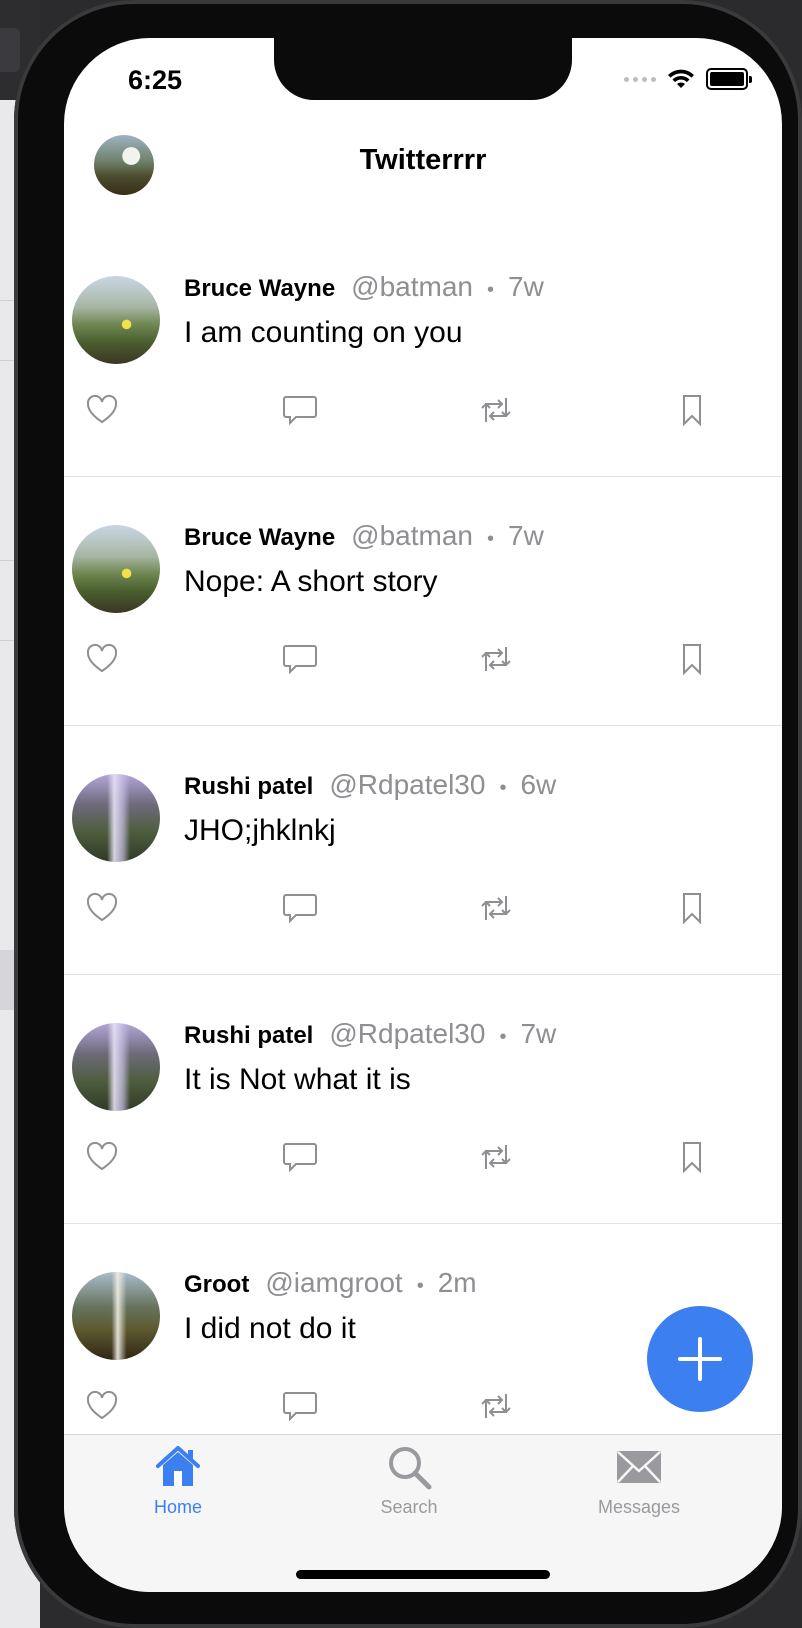 This screenshot has width=802, height=1628. I want to click on cellular-signal-icon, so click(640, 79).